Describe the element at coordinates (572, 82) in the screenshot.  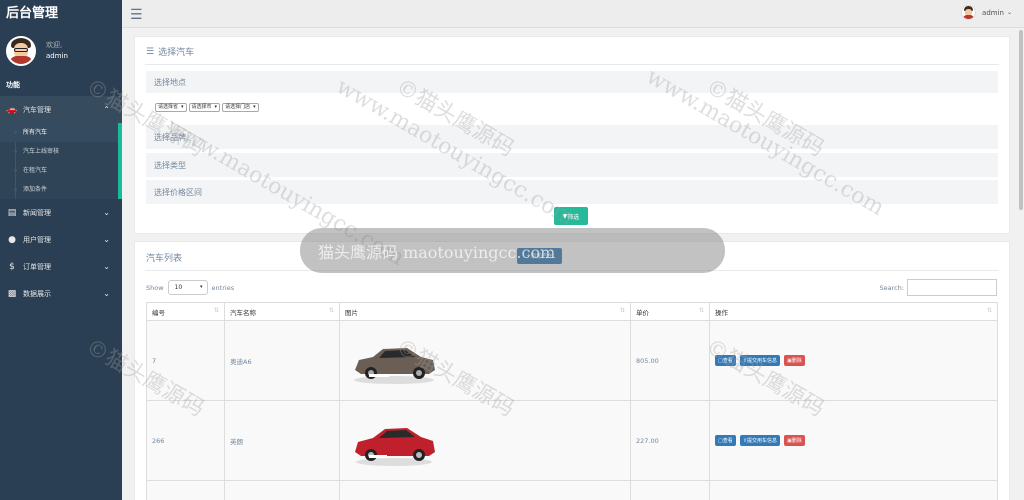
I see `filter-location-label: 选择地点` at that location.